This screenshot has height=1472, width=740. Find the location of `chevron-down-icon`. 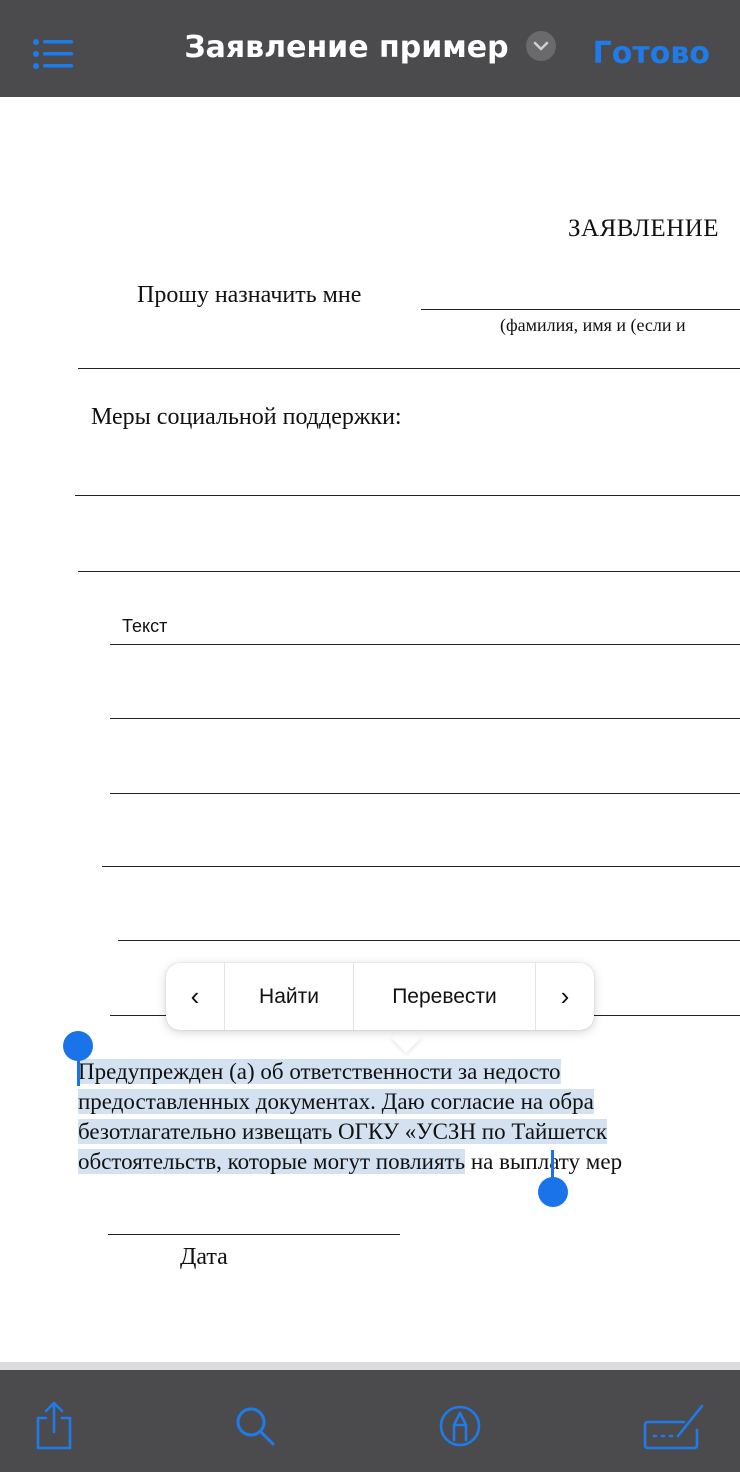

chevron-down-icon is located at coordinates (540, 45).